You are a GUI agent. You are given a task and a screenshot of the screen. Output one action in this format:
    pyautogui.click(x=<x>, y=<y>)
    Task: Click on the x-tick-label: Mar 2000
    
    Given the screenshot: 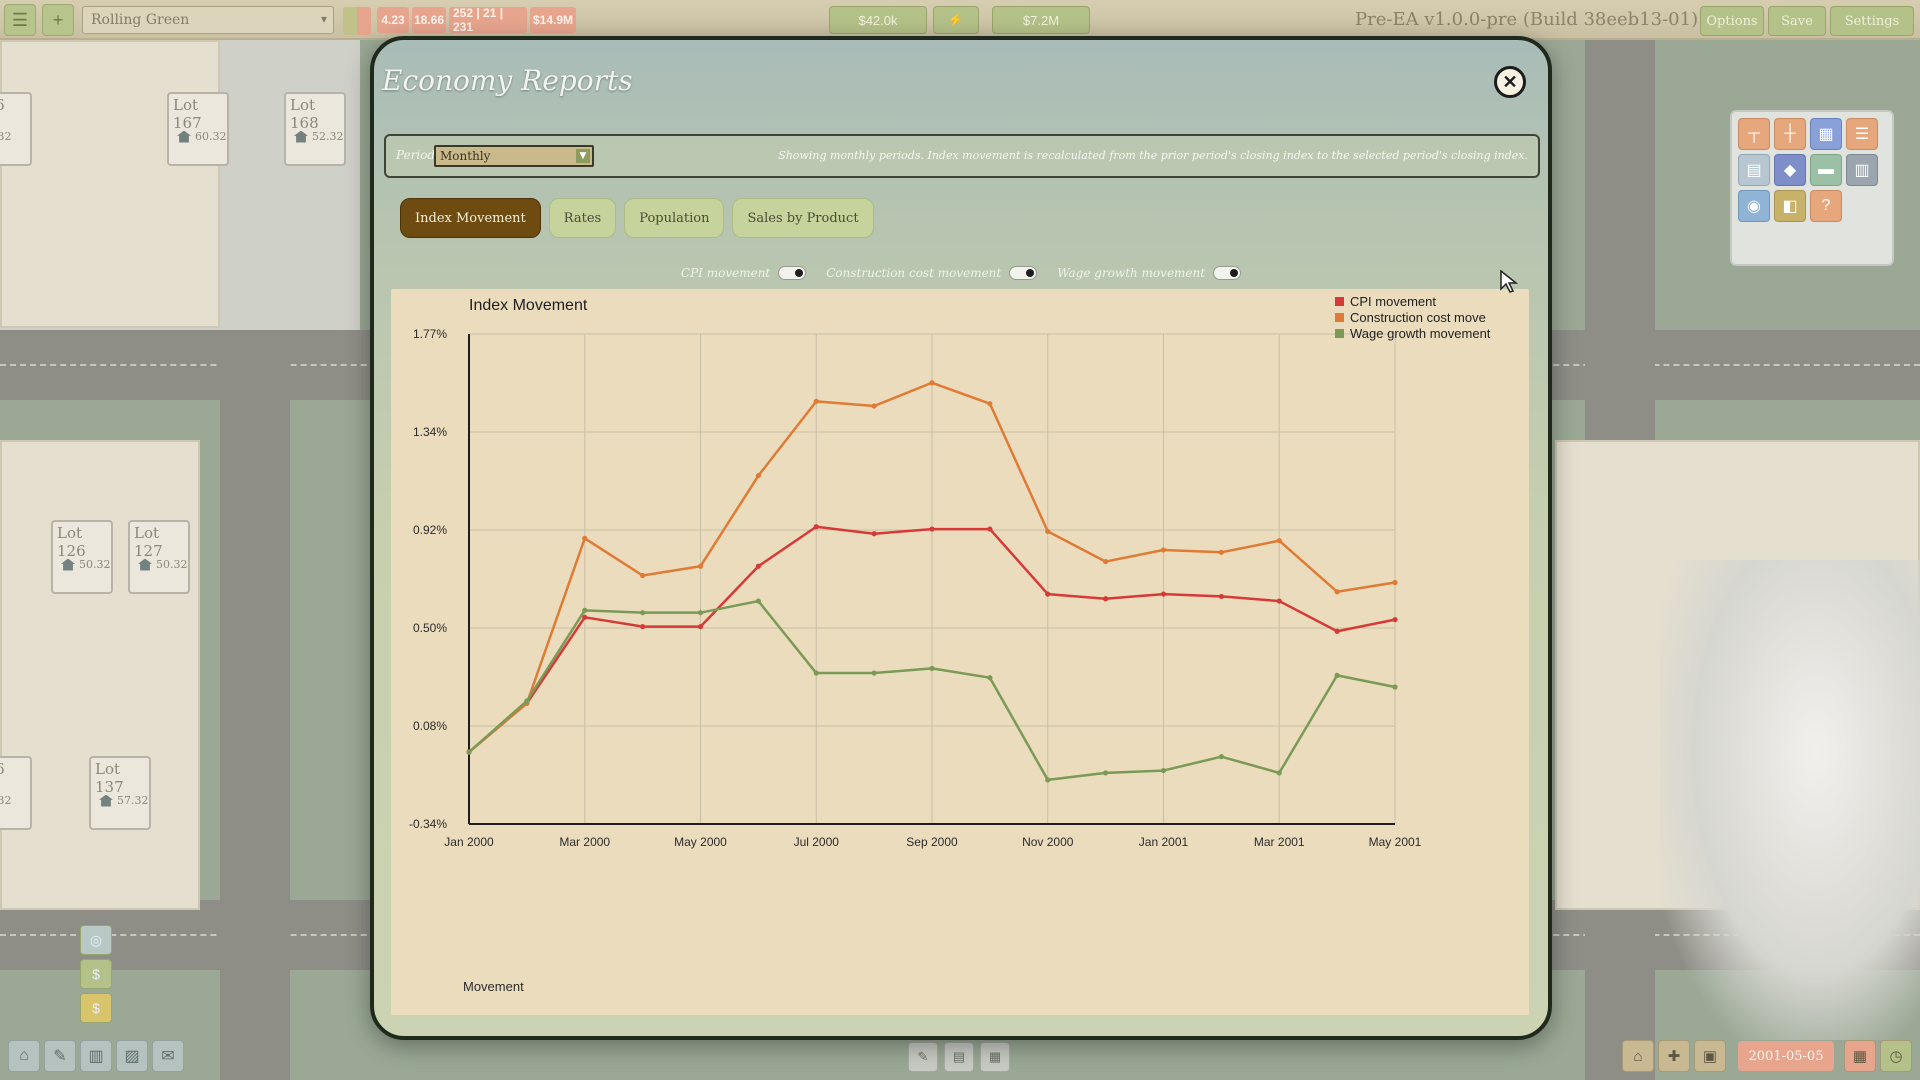 What is the action you would take?
    pyautogui.click(x=584, y=842)
    